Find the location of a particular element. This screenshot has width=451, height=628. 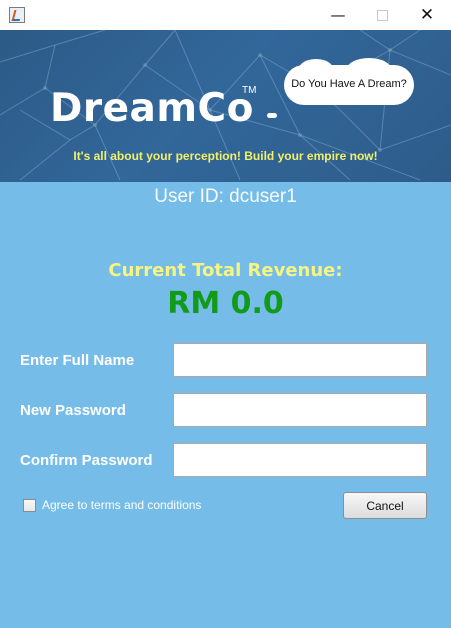

revenue-label: Current Total Revenue: is located at coordinates (225, 270).